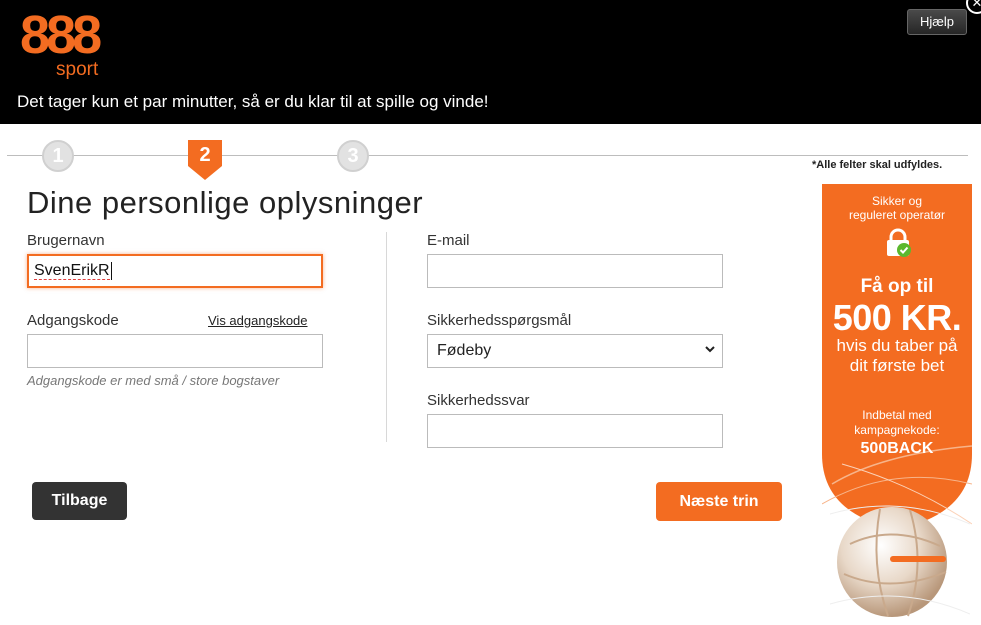  What do you see at coordinates (205, 155) in the screenshot?
I see `step-2-number: 2` at bounding box center [205, 155].